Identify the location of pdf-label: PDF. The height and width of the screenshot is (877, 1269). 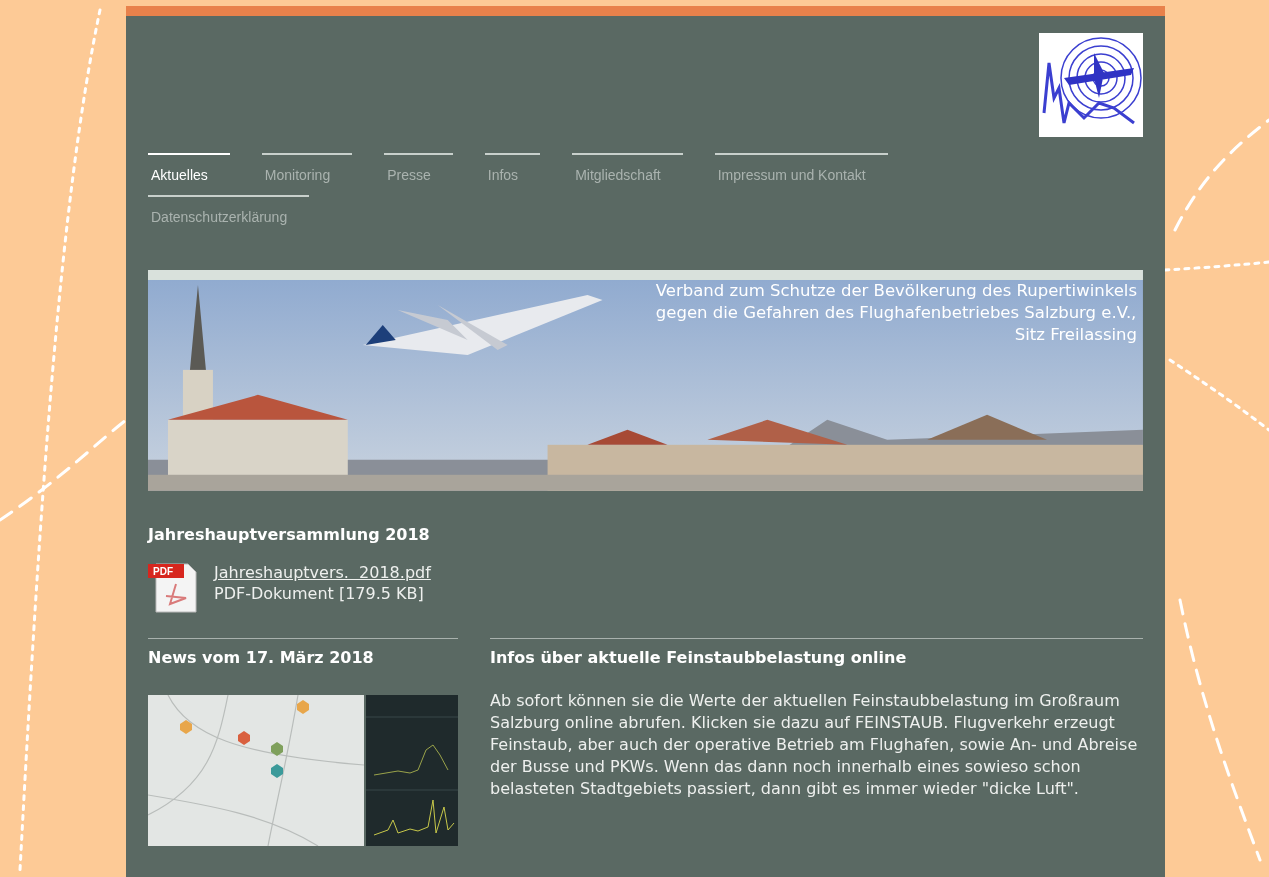
(163, 571).